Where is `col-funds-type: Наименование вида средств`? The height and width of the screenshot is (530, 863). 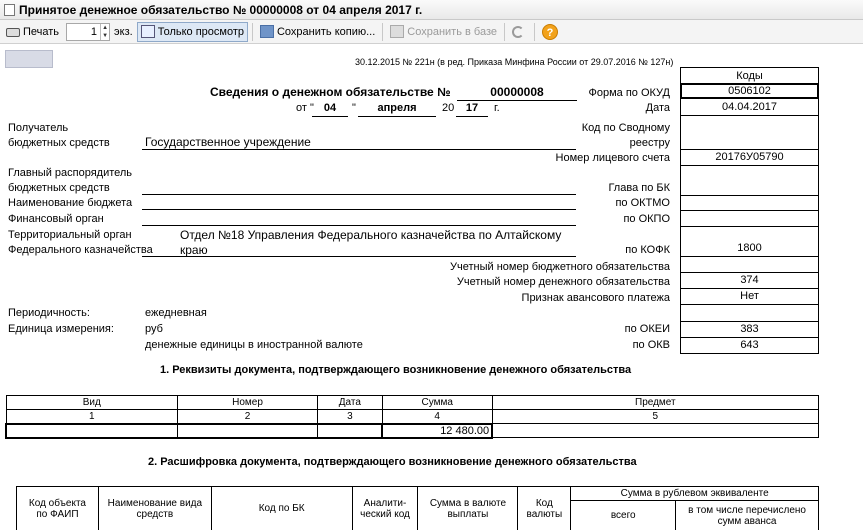
col-funds-type: Наименование вида средств is located at coordinates (154, 508).